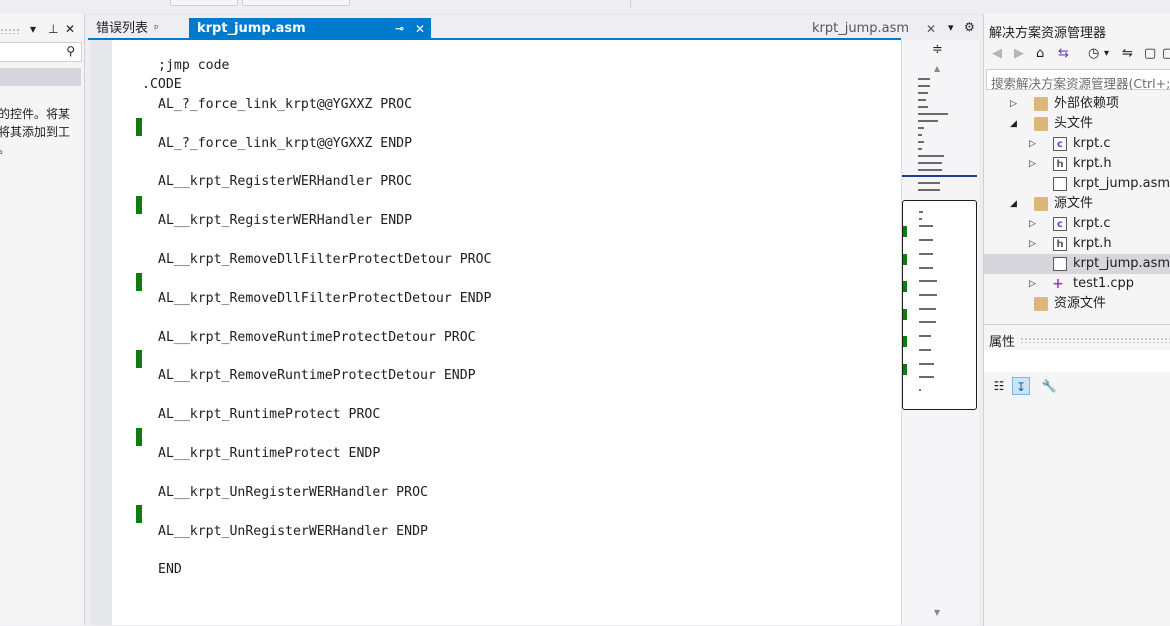  Describe the element at coordinates (269, 453) in the screenshot. I see `code-line: AL__krpt_RuntimeProtect ENDP` at that location.